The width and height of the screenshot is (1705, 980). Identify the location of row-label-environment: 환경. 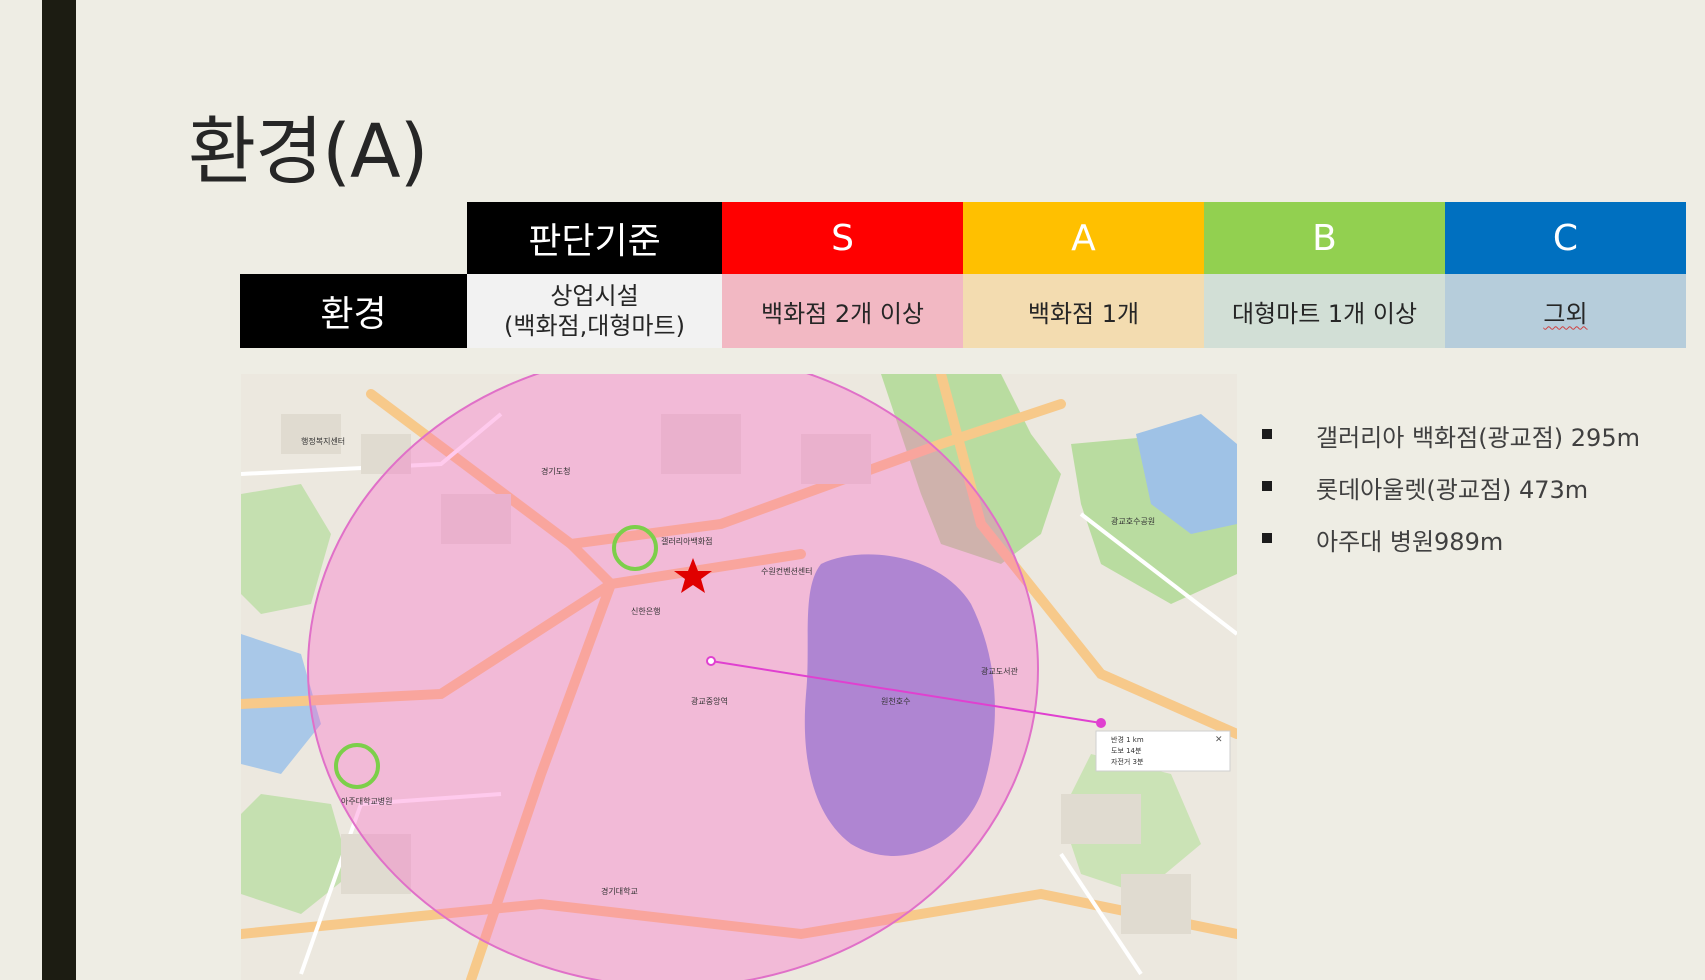
(353, 311).